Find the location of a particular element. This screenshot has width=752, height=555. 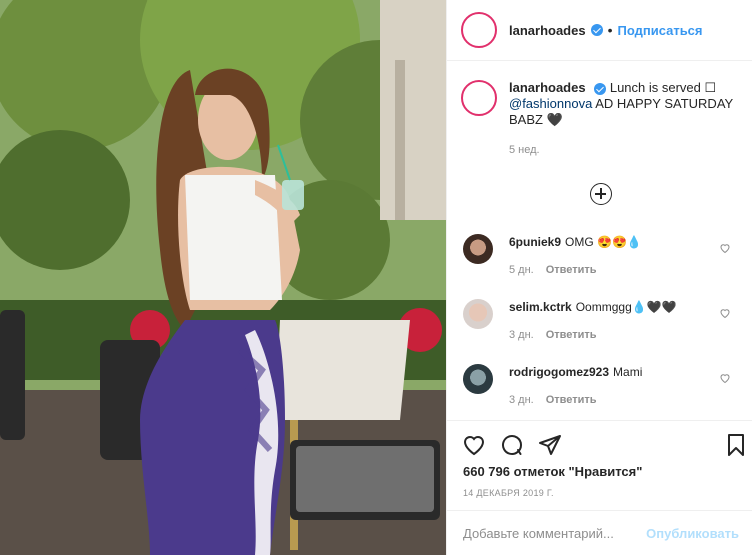

comment-username: selim.kctrk is located at coordinates (540, 307).